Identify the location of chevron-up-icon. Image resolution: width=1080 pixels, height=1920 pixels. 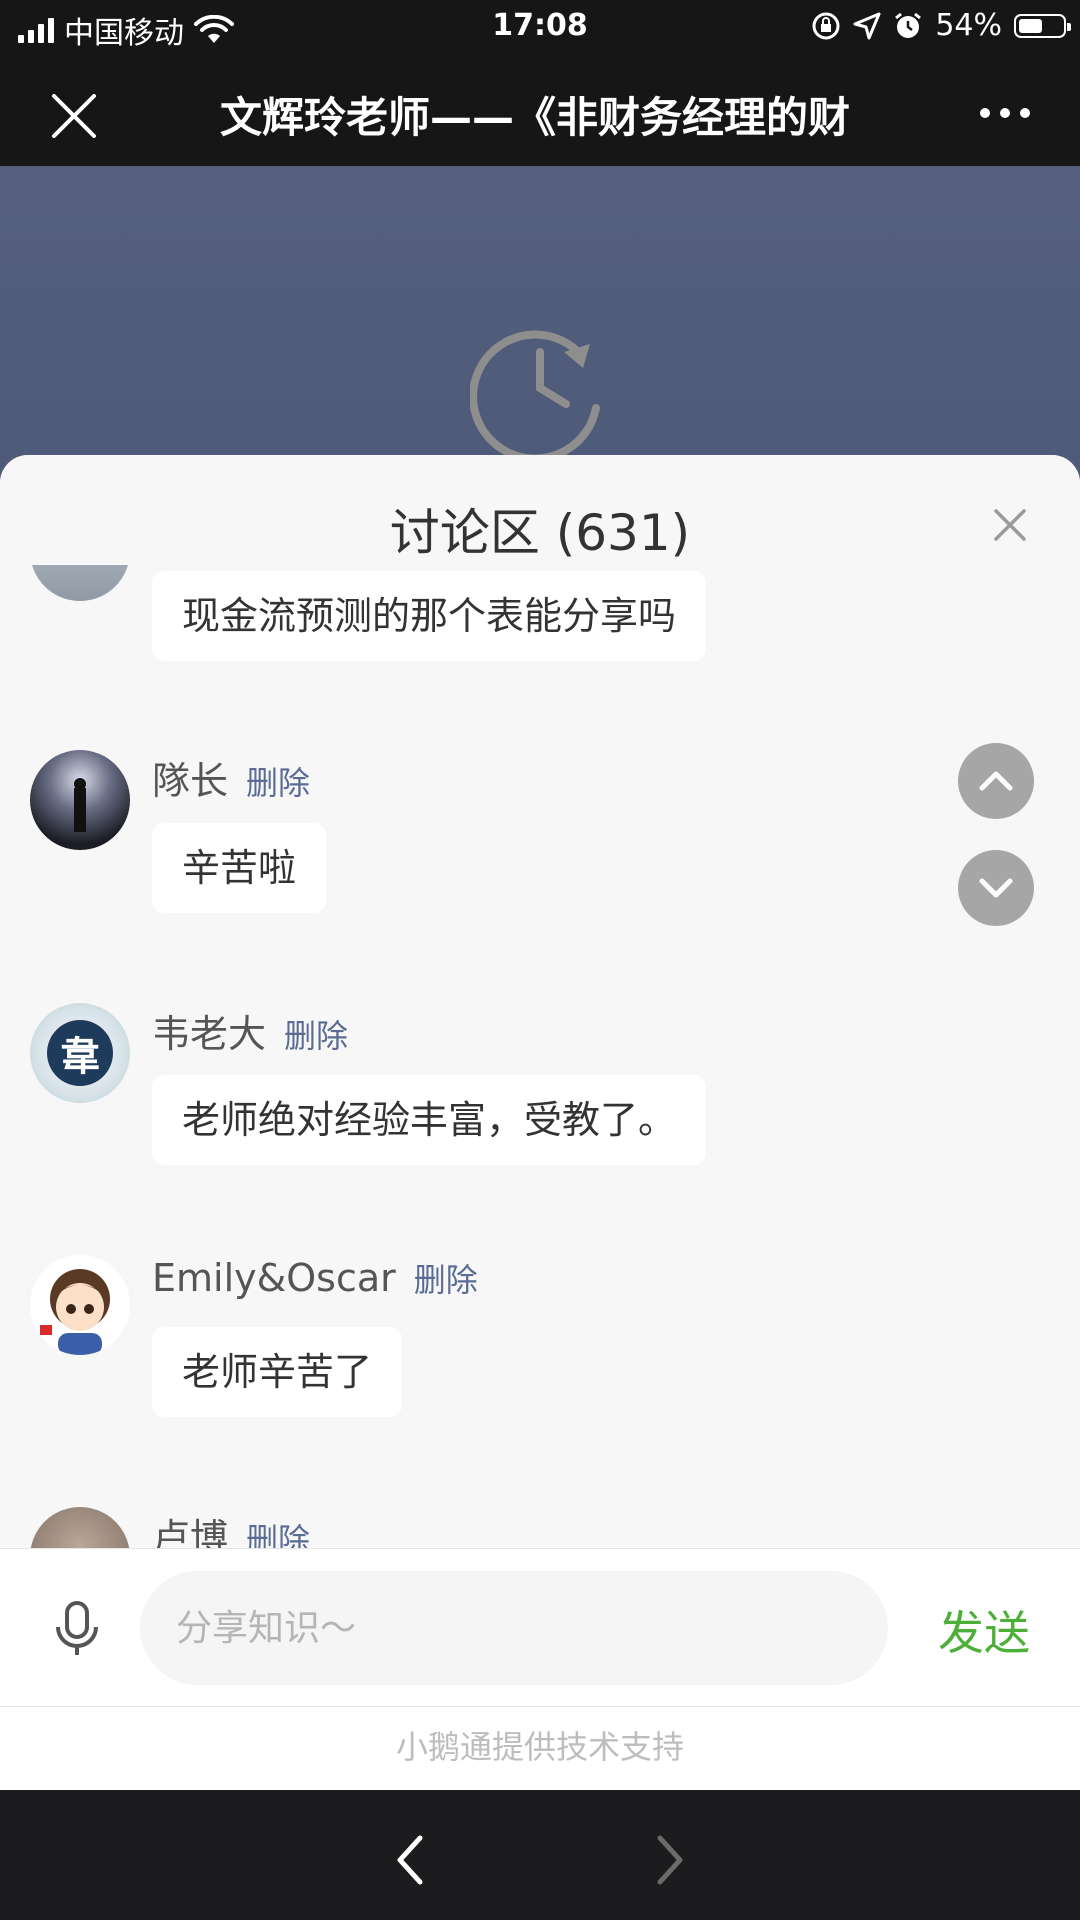
(996, 781).